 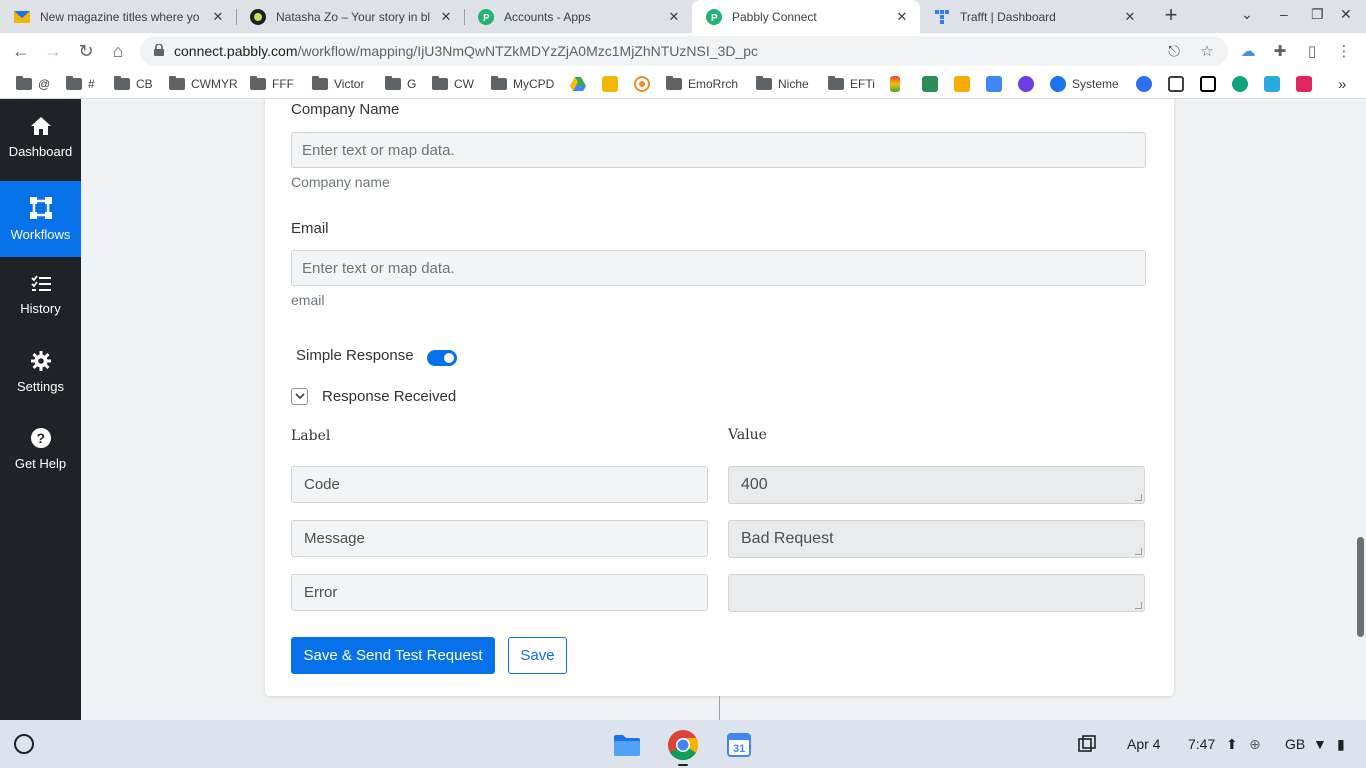 I want to click on menu-icon: ⋮, so click(x=1344, y=51).